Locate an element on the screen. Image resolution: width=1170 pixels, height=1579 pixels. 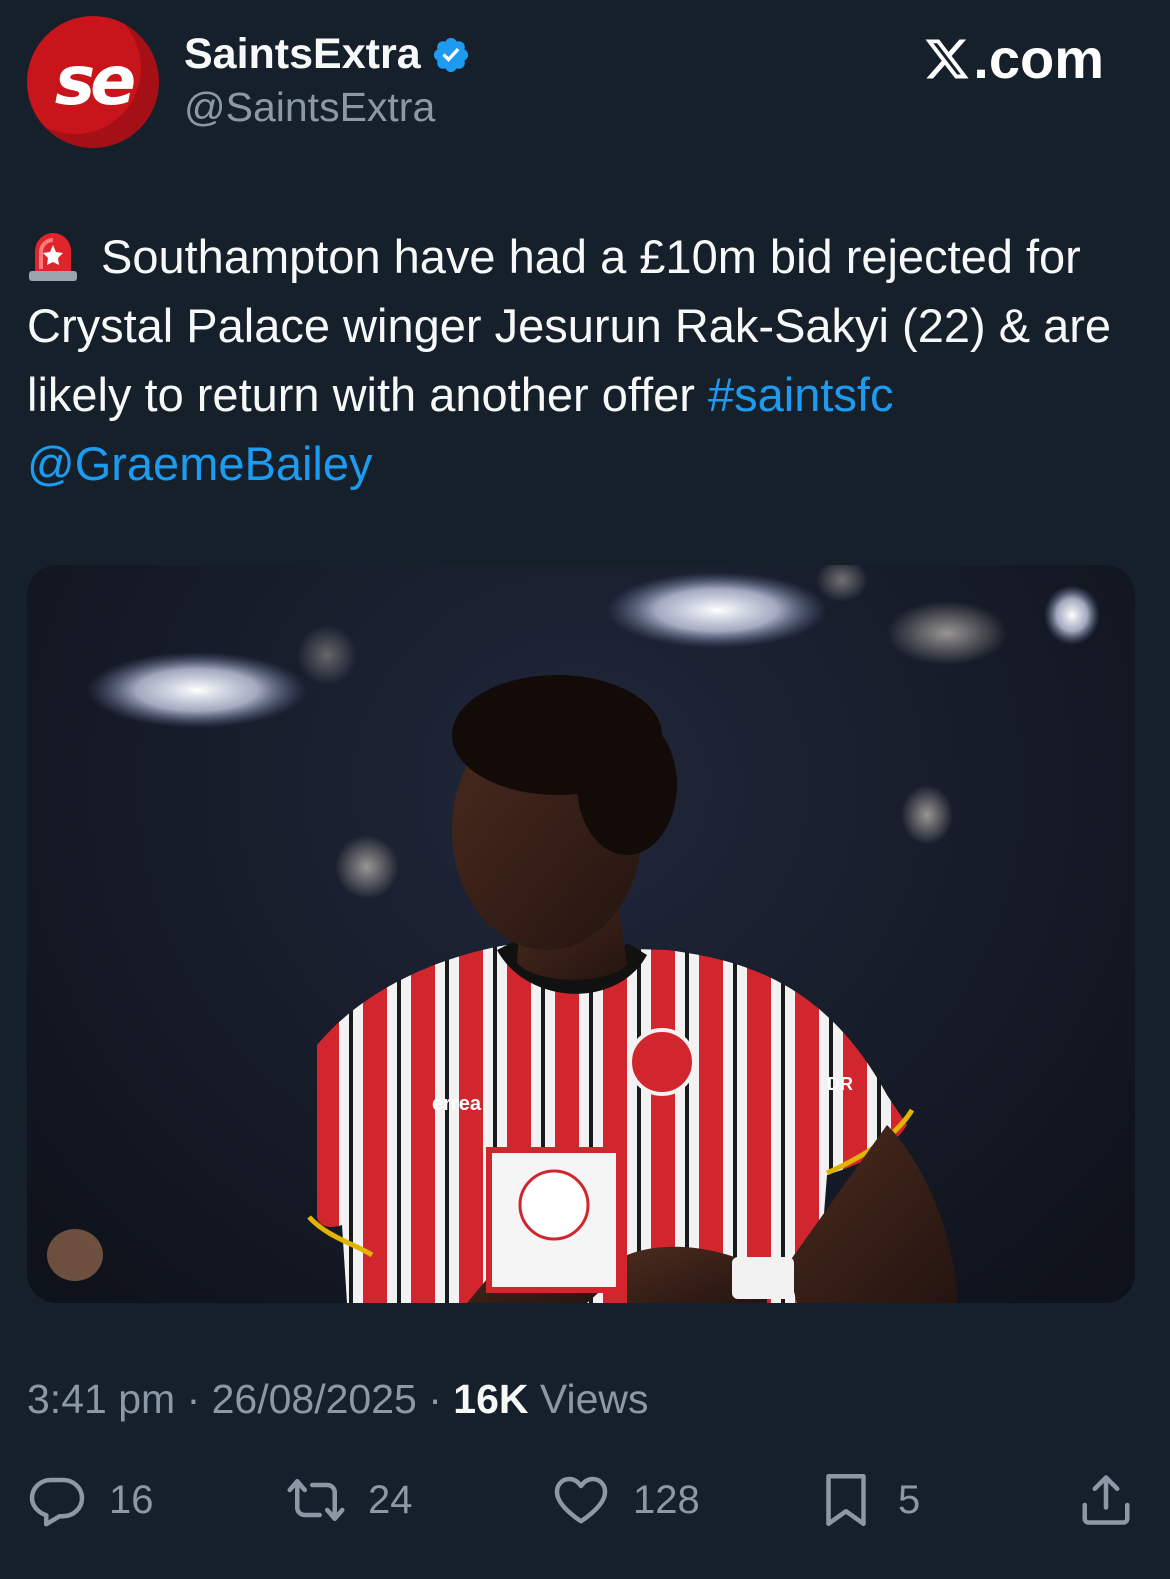
heart-icon is located at coordinates (581, 1500).